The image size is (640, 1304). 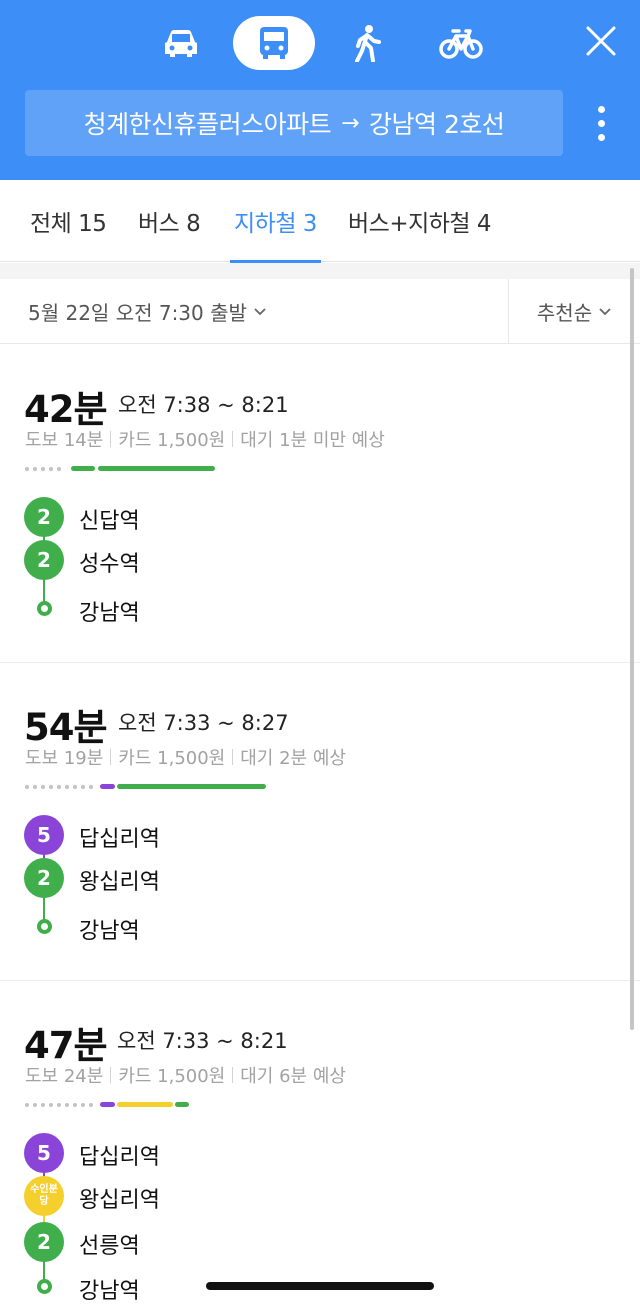 What do you see at coordinates (66, 1045) in the screenshot?
I see `route-duration: 47분` at bounding box center [66, 1045].